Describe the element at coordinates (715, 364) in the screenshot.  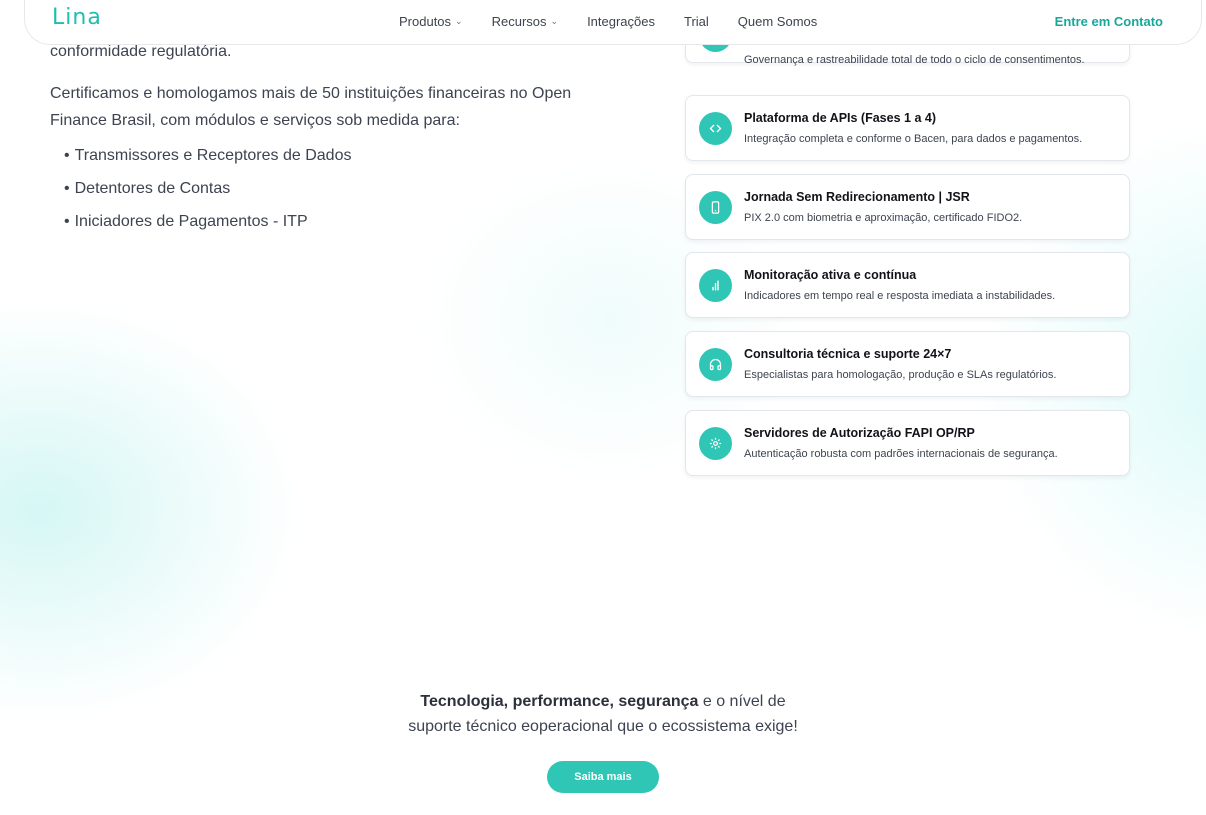
I see `headphones-icon` at that location.